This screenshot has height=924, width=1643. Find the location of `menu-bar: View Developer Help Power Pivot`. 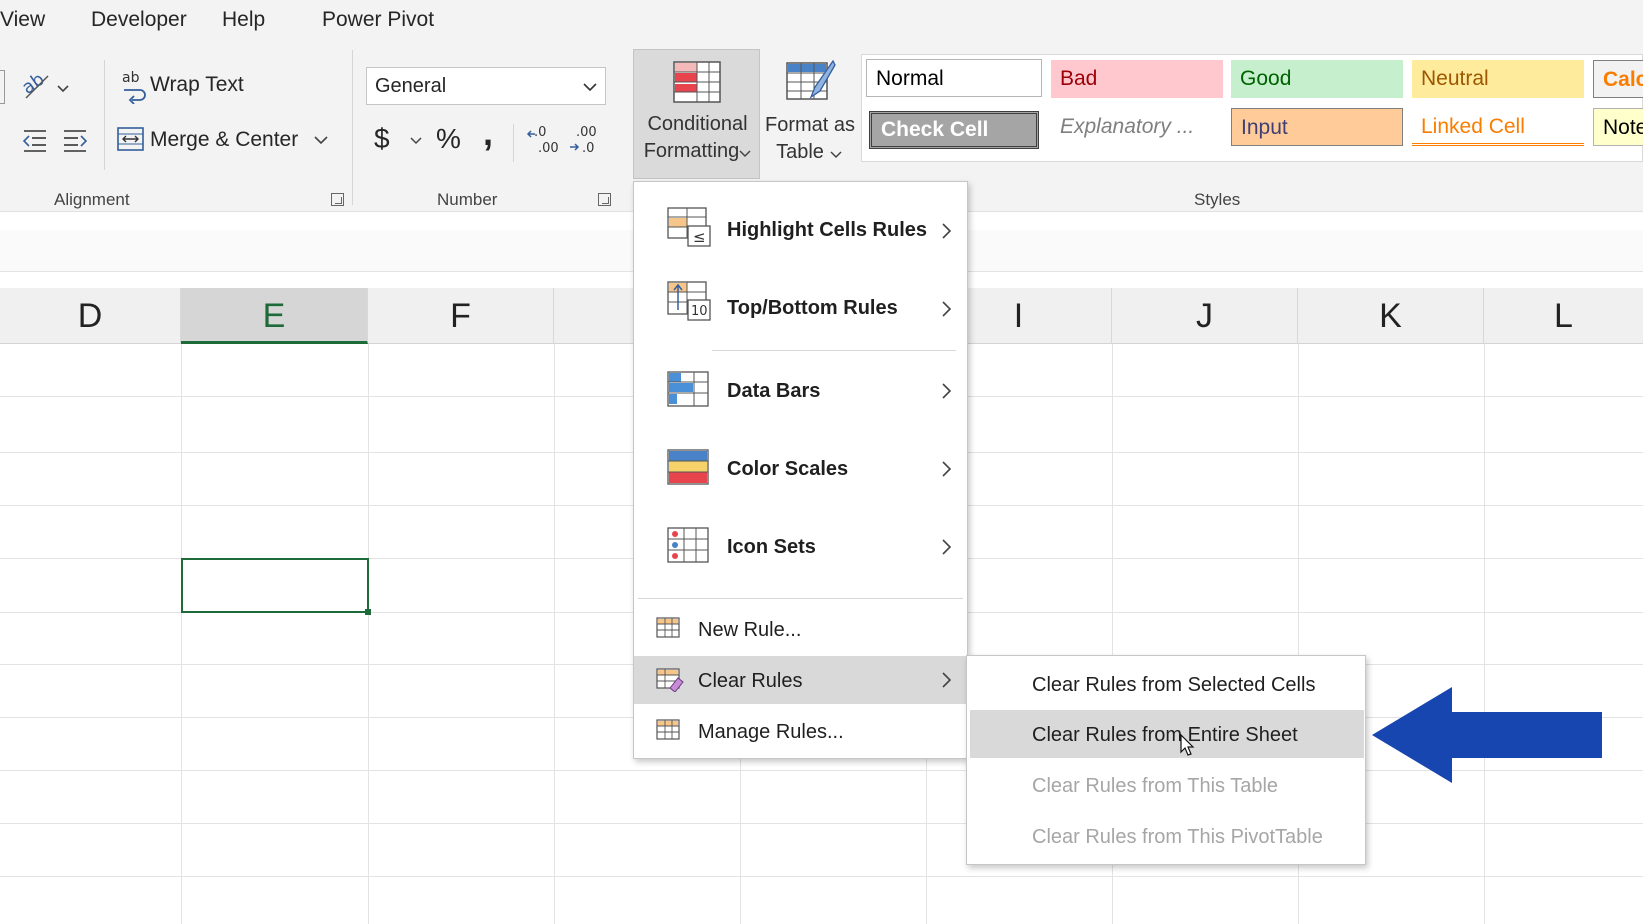

menu-bar: View Developer Help Power Pivot is located at coordinates (821, 21).